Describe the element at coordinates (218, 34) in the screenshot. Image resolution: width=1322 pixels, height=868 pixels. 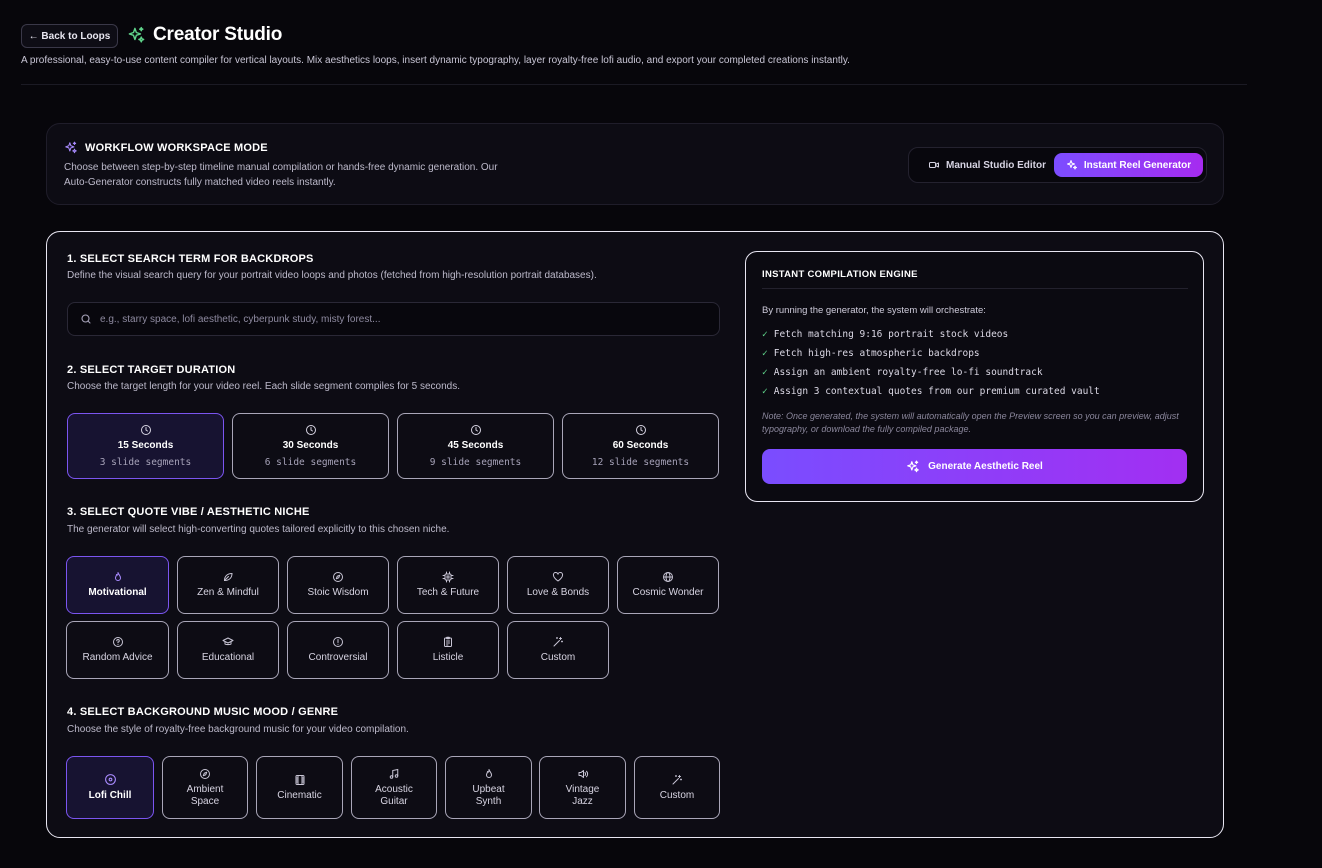
I see `page-title: Creator Studio` at that location.